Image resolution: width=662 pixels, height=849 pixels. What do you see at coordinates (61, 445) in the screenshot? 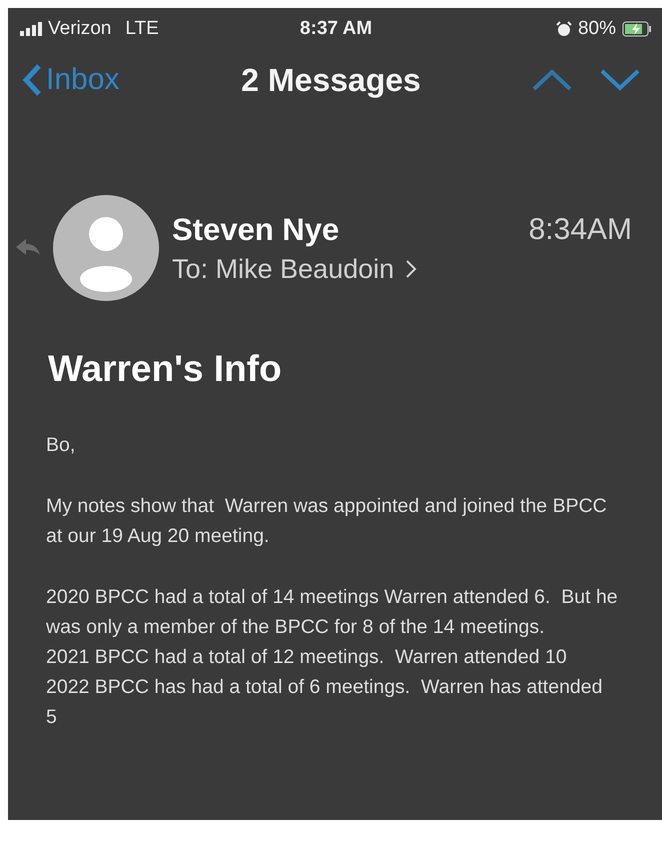
I see `body-text: Bo,` at bounding box center [61, 445].